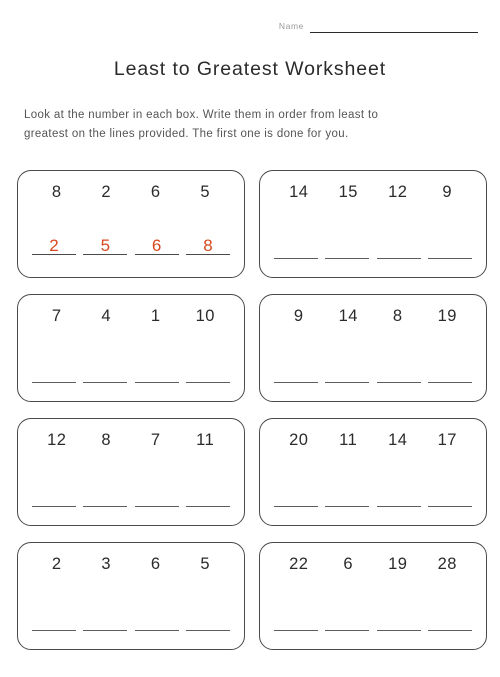 The width and height of the screenshot is (500, 677). I want to click on given-number: 1, so click(155, 316).